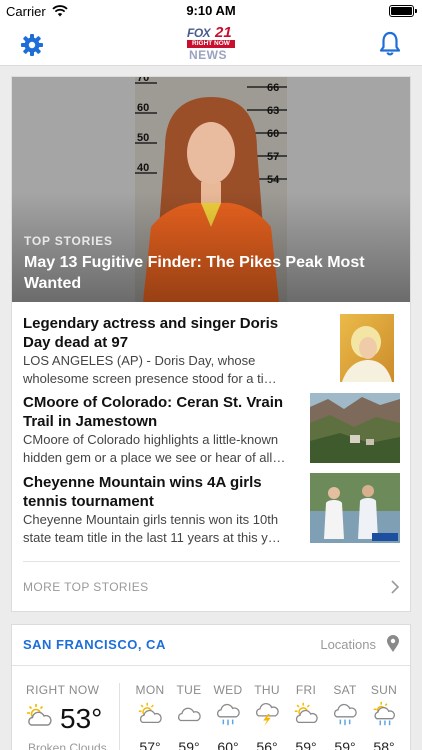 Image resolution: width=422 pixels, height=750 pixels. What do you see at coordinates (143, 168) in the screenshot?
I see `height-mark: 40` at bounding box center [143, 168].